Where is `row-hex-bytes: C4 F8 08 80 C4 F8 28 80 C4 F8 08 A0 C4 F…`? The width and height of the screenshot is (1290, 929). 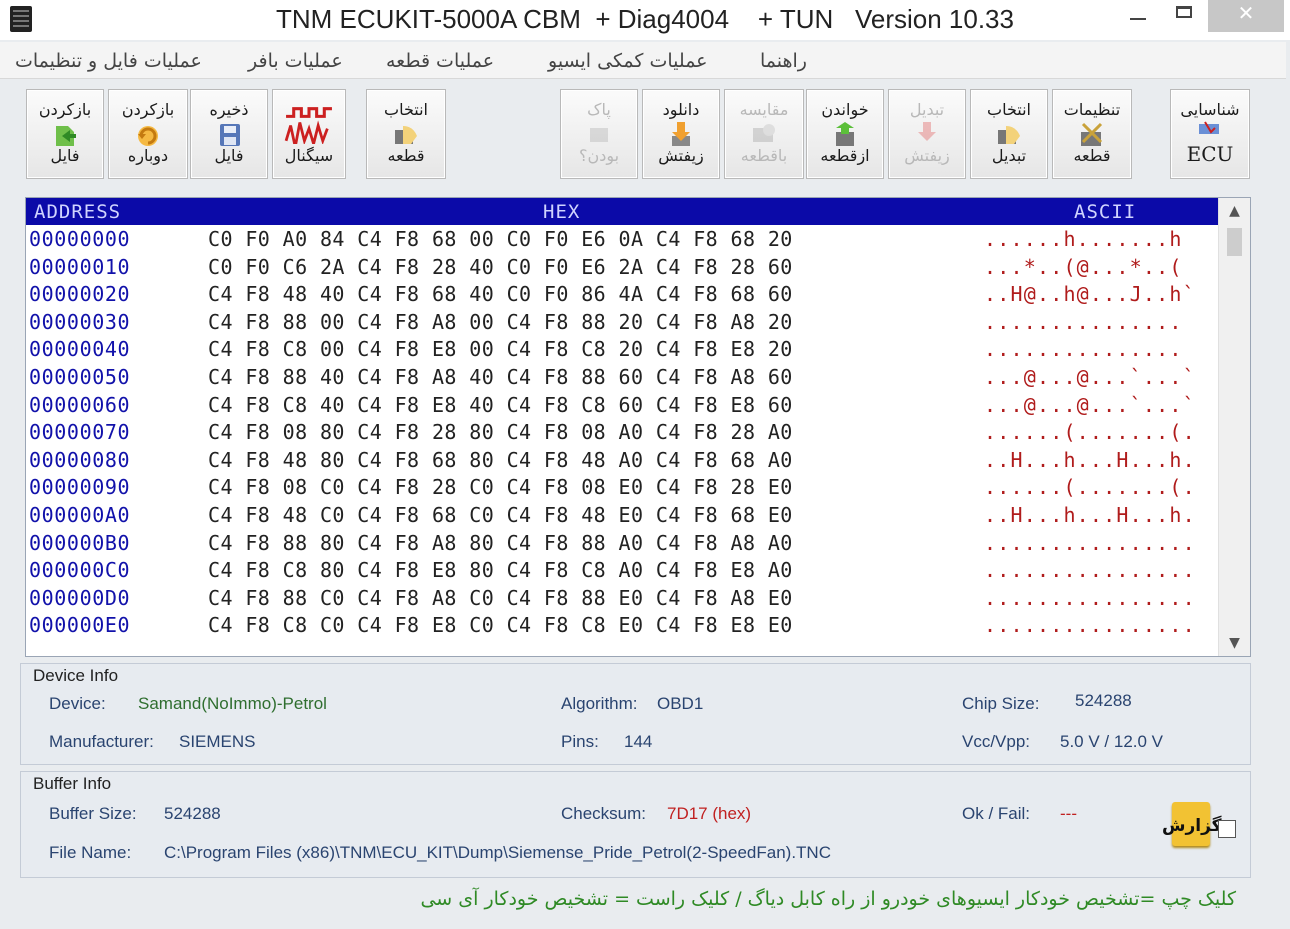 row-hex-bytes: C4 F8 08 80 C4 F8 28 80 C4 F8 08 A0 C4 F… is located at coordinates (500, 432).